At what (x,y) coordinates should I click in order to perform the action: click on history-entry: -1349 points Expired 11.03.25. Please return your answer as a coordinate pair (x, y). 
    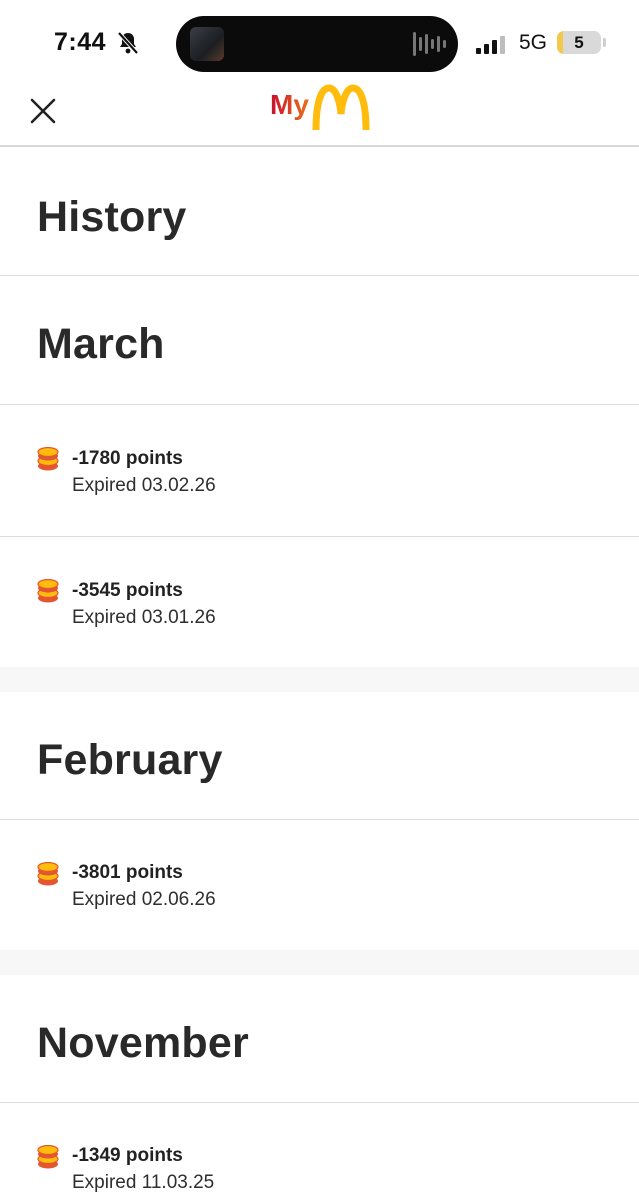
    Looking at the image, I should click on (319, 1151).